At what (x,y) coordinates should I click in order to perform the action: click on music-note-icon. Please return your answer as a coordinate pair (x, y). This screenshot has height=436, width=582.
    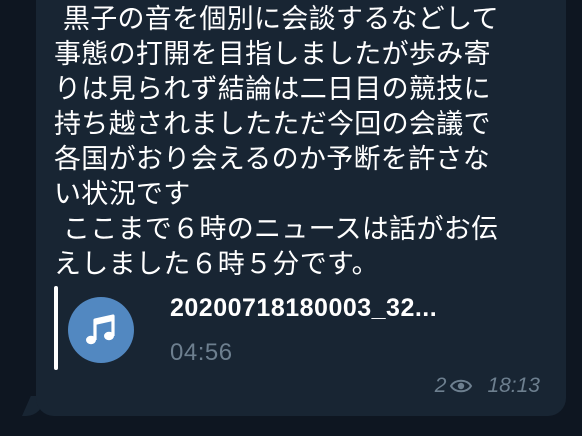
    Looking at the image, I should click on (100, 329).